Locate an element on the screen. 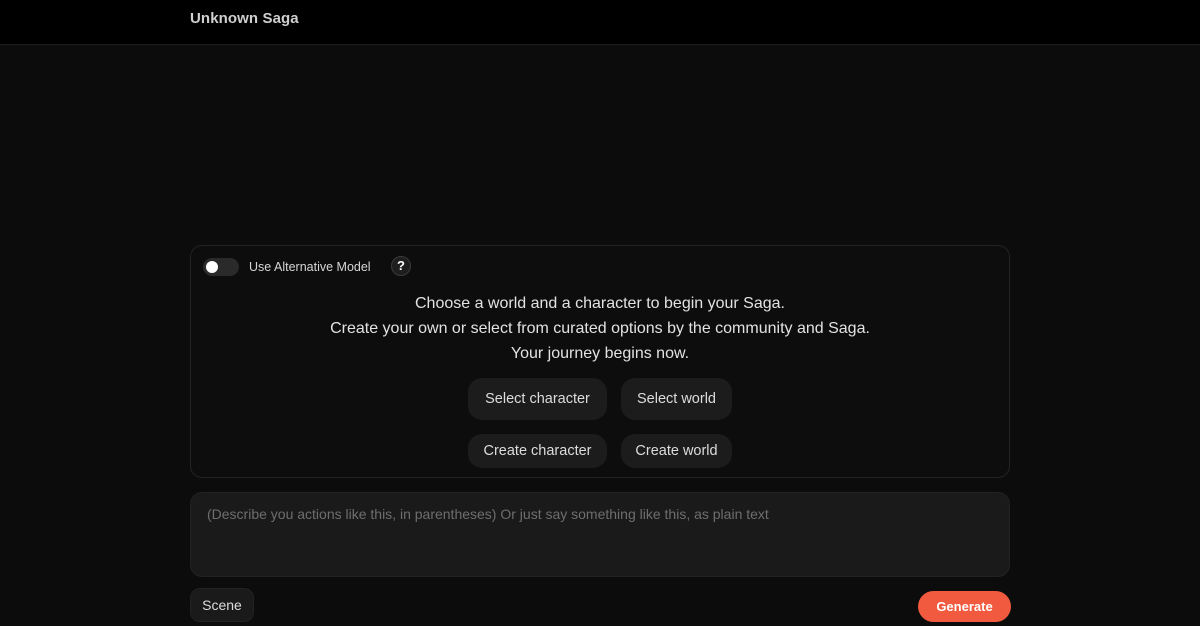  create-character-button: Create character is located at coordinates (537, 451).